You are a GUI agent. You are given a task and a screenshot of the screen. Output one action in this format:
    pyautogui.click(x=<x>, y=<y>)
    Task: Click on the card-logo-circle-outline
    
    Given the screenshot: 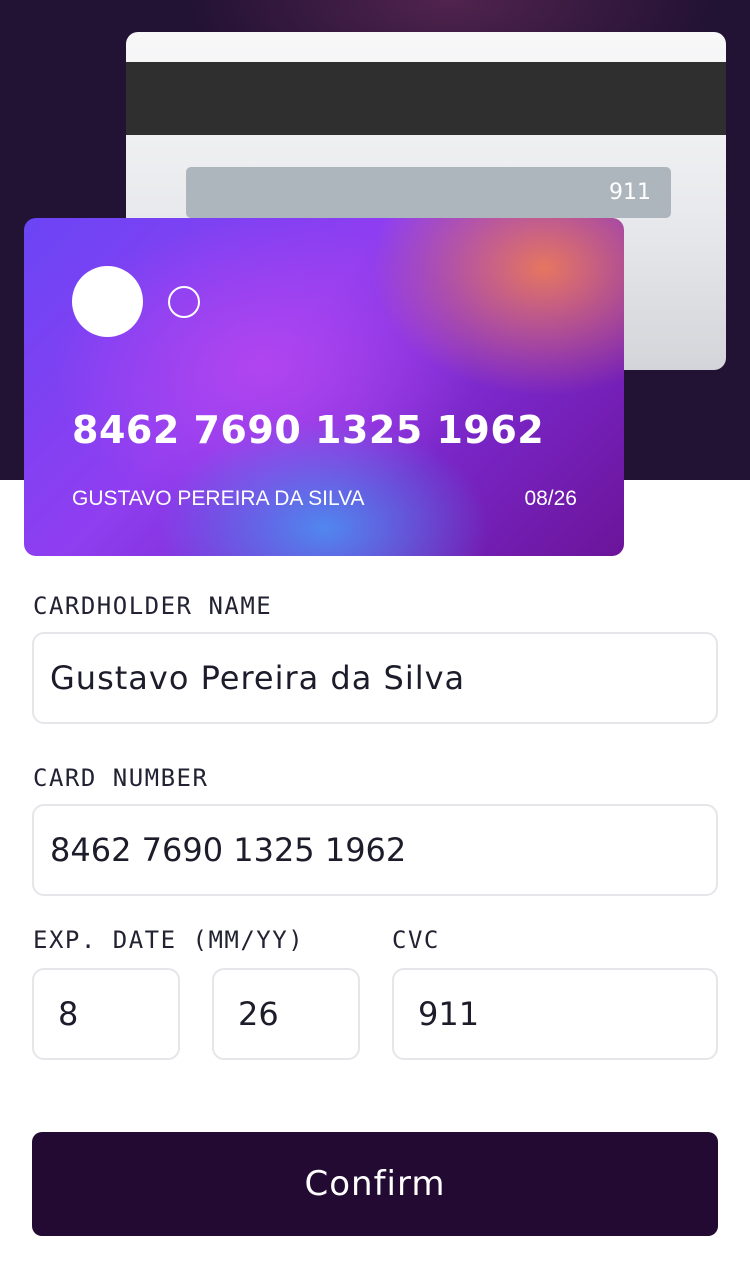 What is the action you would take?
    pyautogui.click(x=184, y=302)
    